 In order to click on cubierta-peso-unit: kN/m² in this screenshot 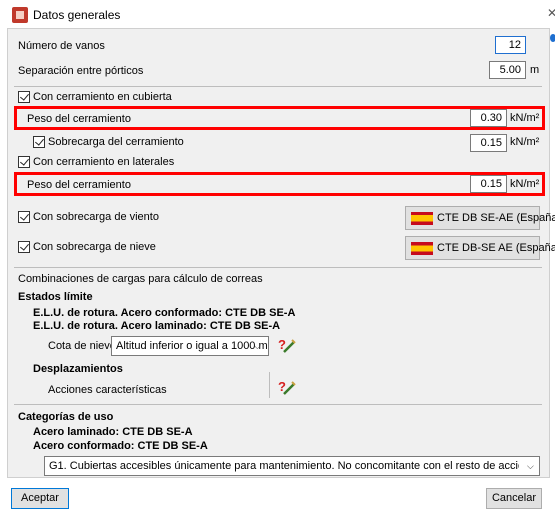, I will do `click(525, 118)`.